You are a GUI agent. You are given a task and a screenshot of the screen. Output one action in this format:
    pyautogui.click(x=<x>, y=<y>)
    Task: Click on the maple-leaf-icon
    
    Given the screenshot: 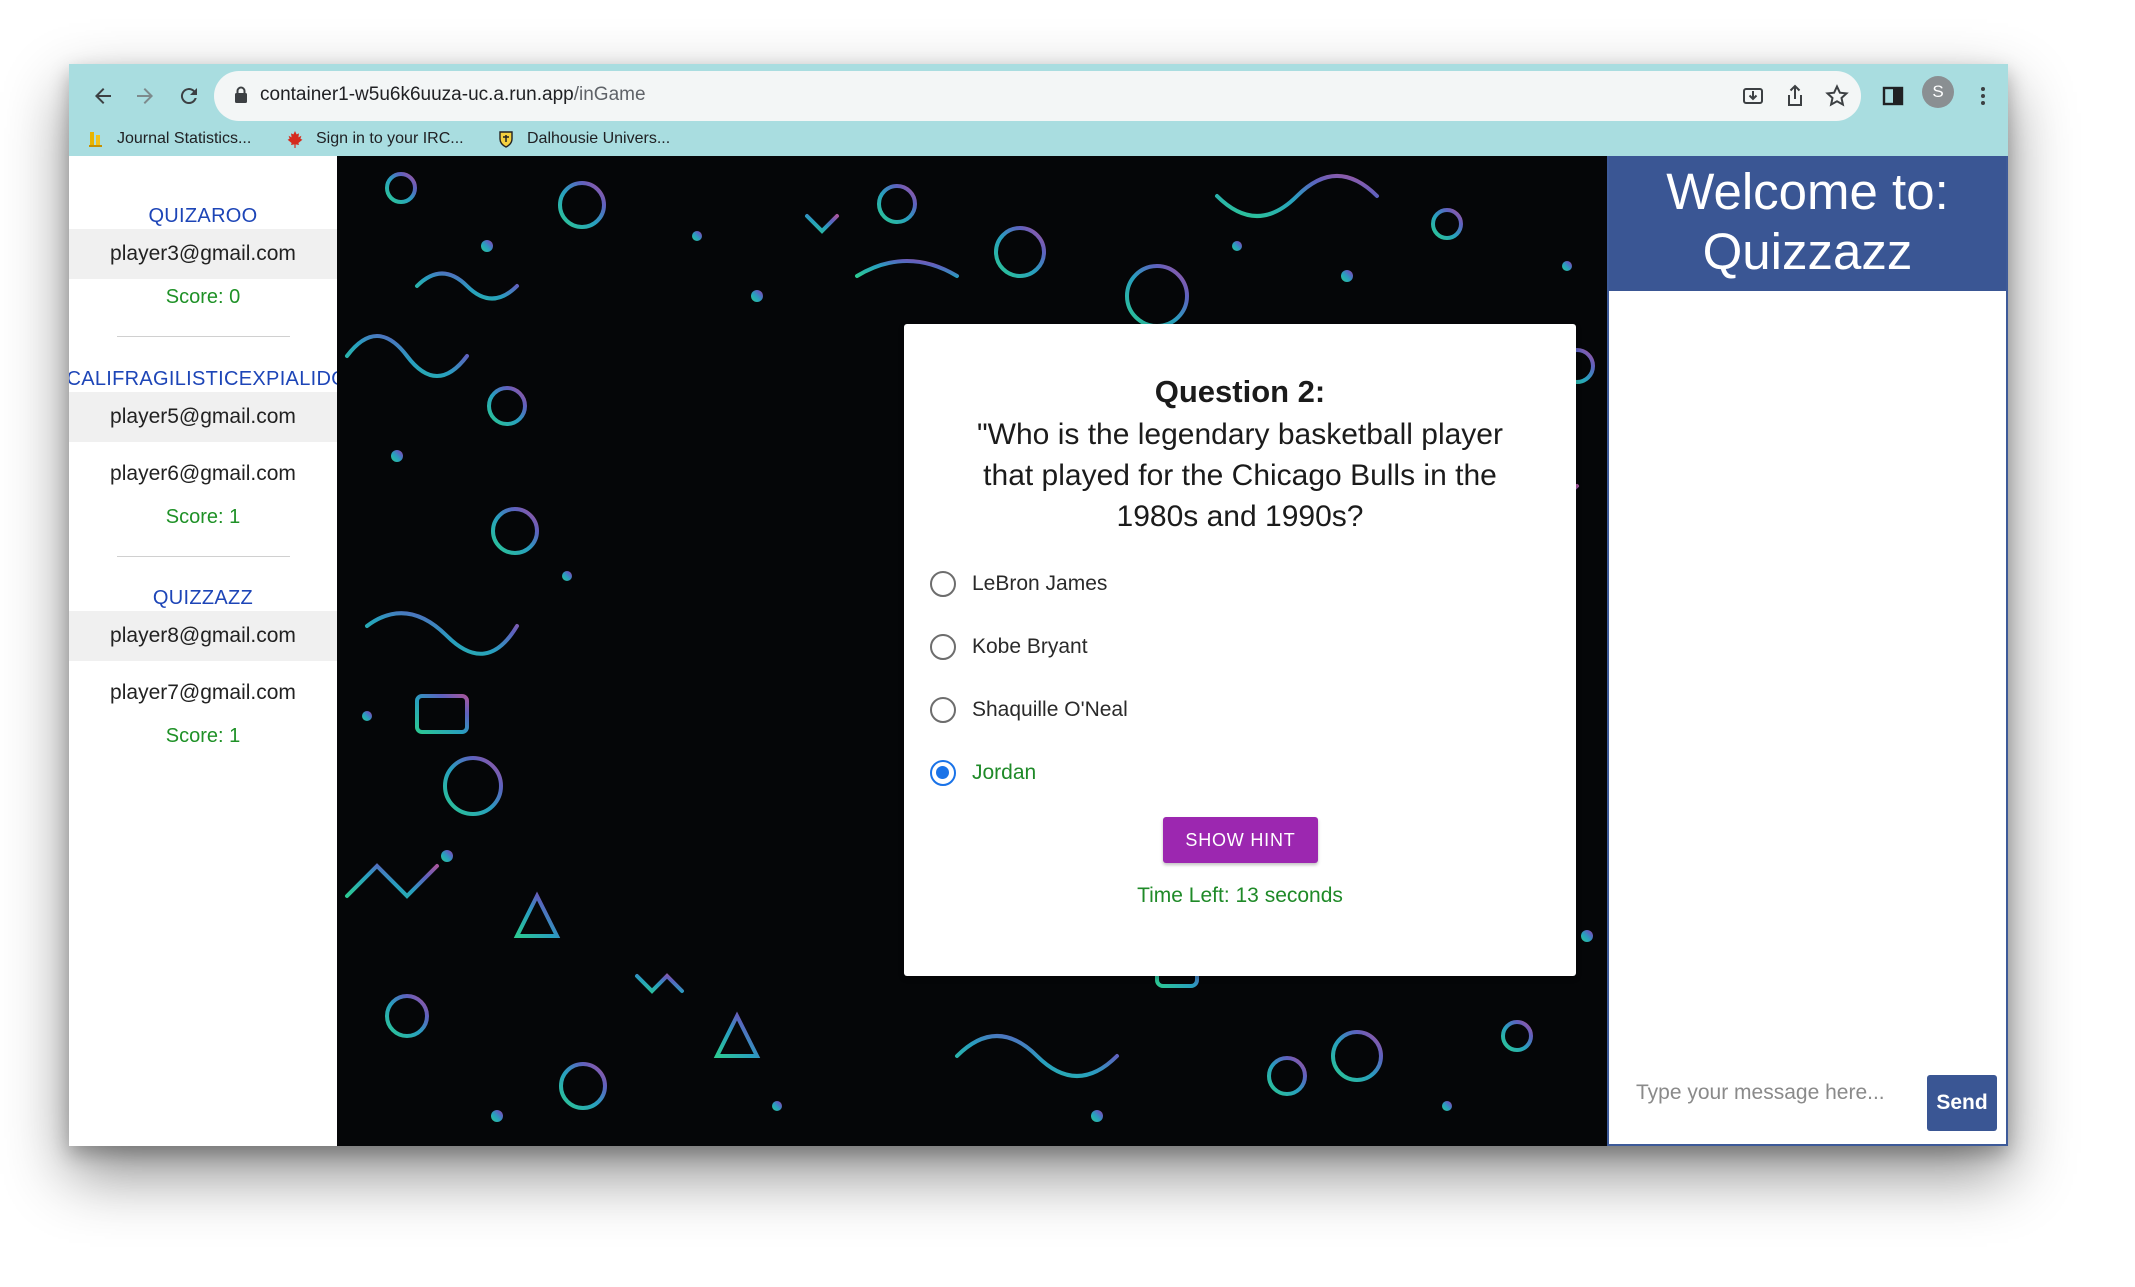 What is the action you would take?
    pyautogui.click(x=295, y=139)
    